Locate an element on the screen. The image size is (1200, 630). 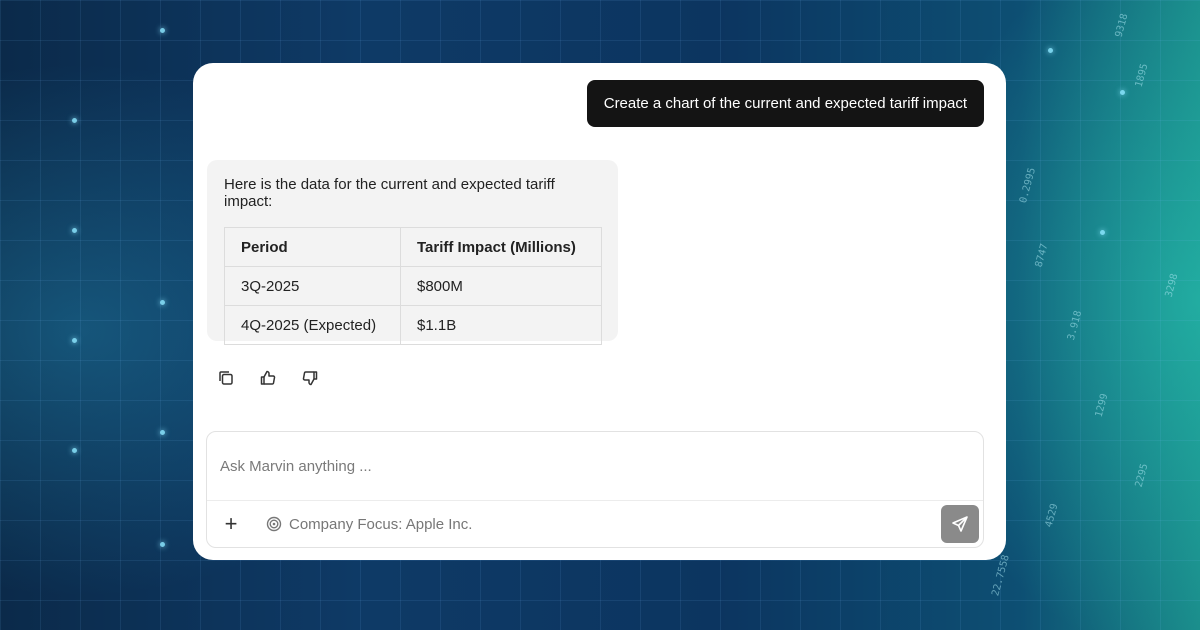
column-header-period: Period is located at coordinates (312, 247).